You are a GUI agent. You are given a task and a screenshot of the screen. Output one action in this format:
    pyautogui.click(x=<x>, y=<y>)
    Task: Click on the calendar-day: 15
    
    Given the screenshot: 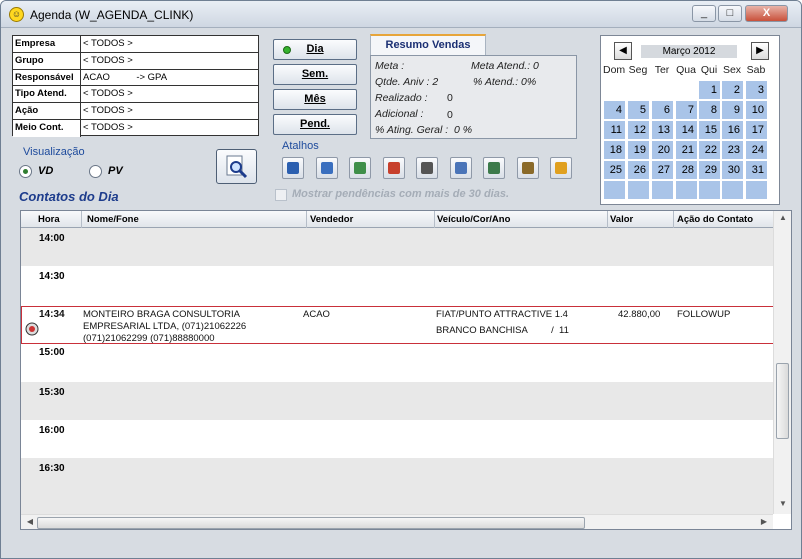 What is the action you would take?
    pyautogui.click(x=709, y=130)
    